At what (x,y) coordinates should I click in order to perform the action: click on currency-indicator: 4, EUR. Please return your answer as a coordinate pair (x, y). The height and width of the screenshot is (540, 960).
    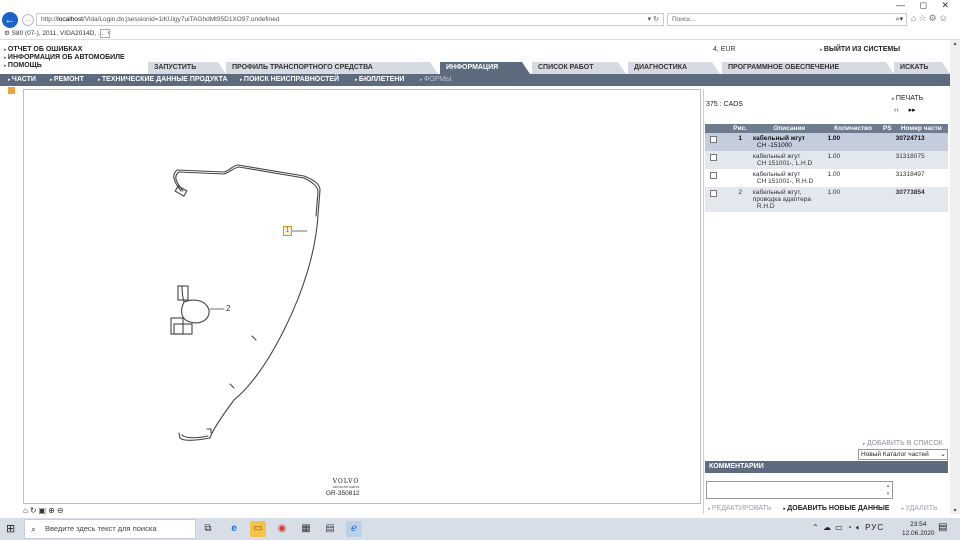
    Looking at the image, I should click on (724, 49).